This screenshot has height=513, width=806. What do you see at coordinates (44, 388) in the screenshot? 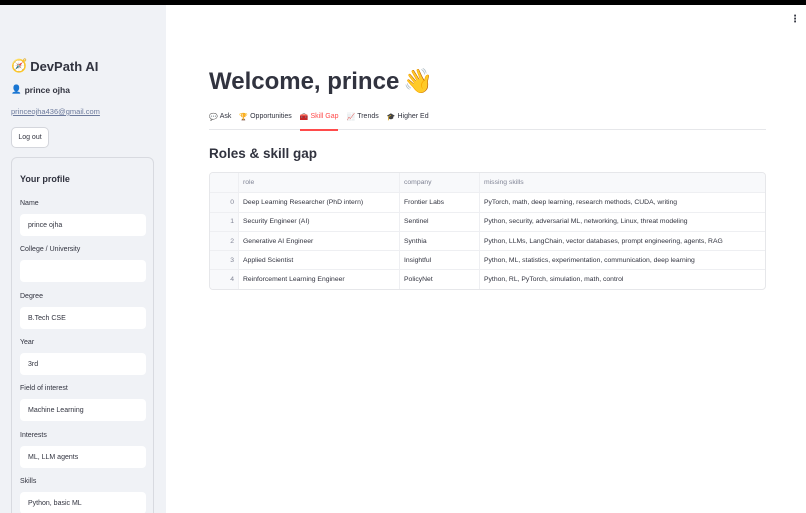
I see `field-of-interest-label: Field of interest` at bounding box center [44, 388].